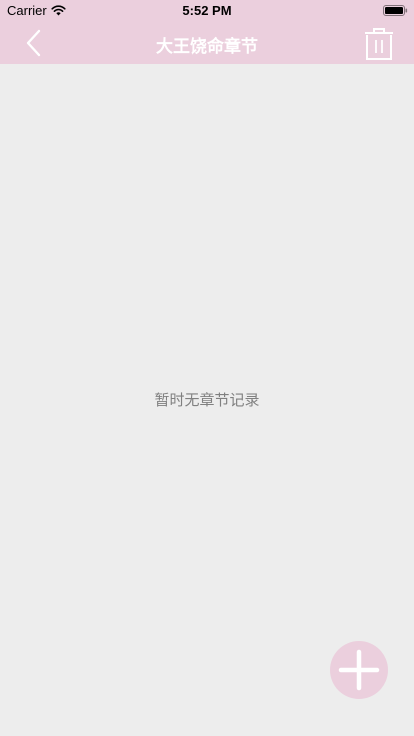 The image size is (414, 736). What do you see at coordinates (207, 47) in the screenshot?
I see `page-title: 大王饶命章节` at bounding box center [207, 47].